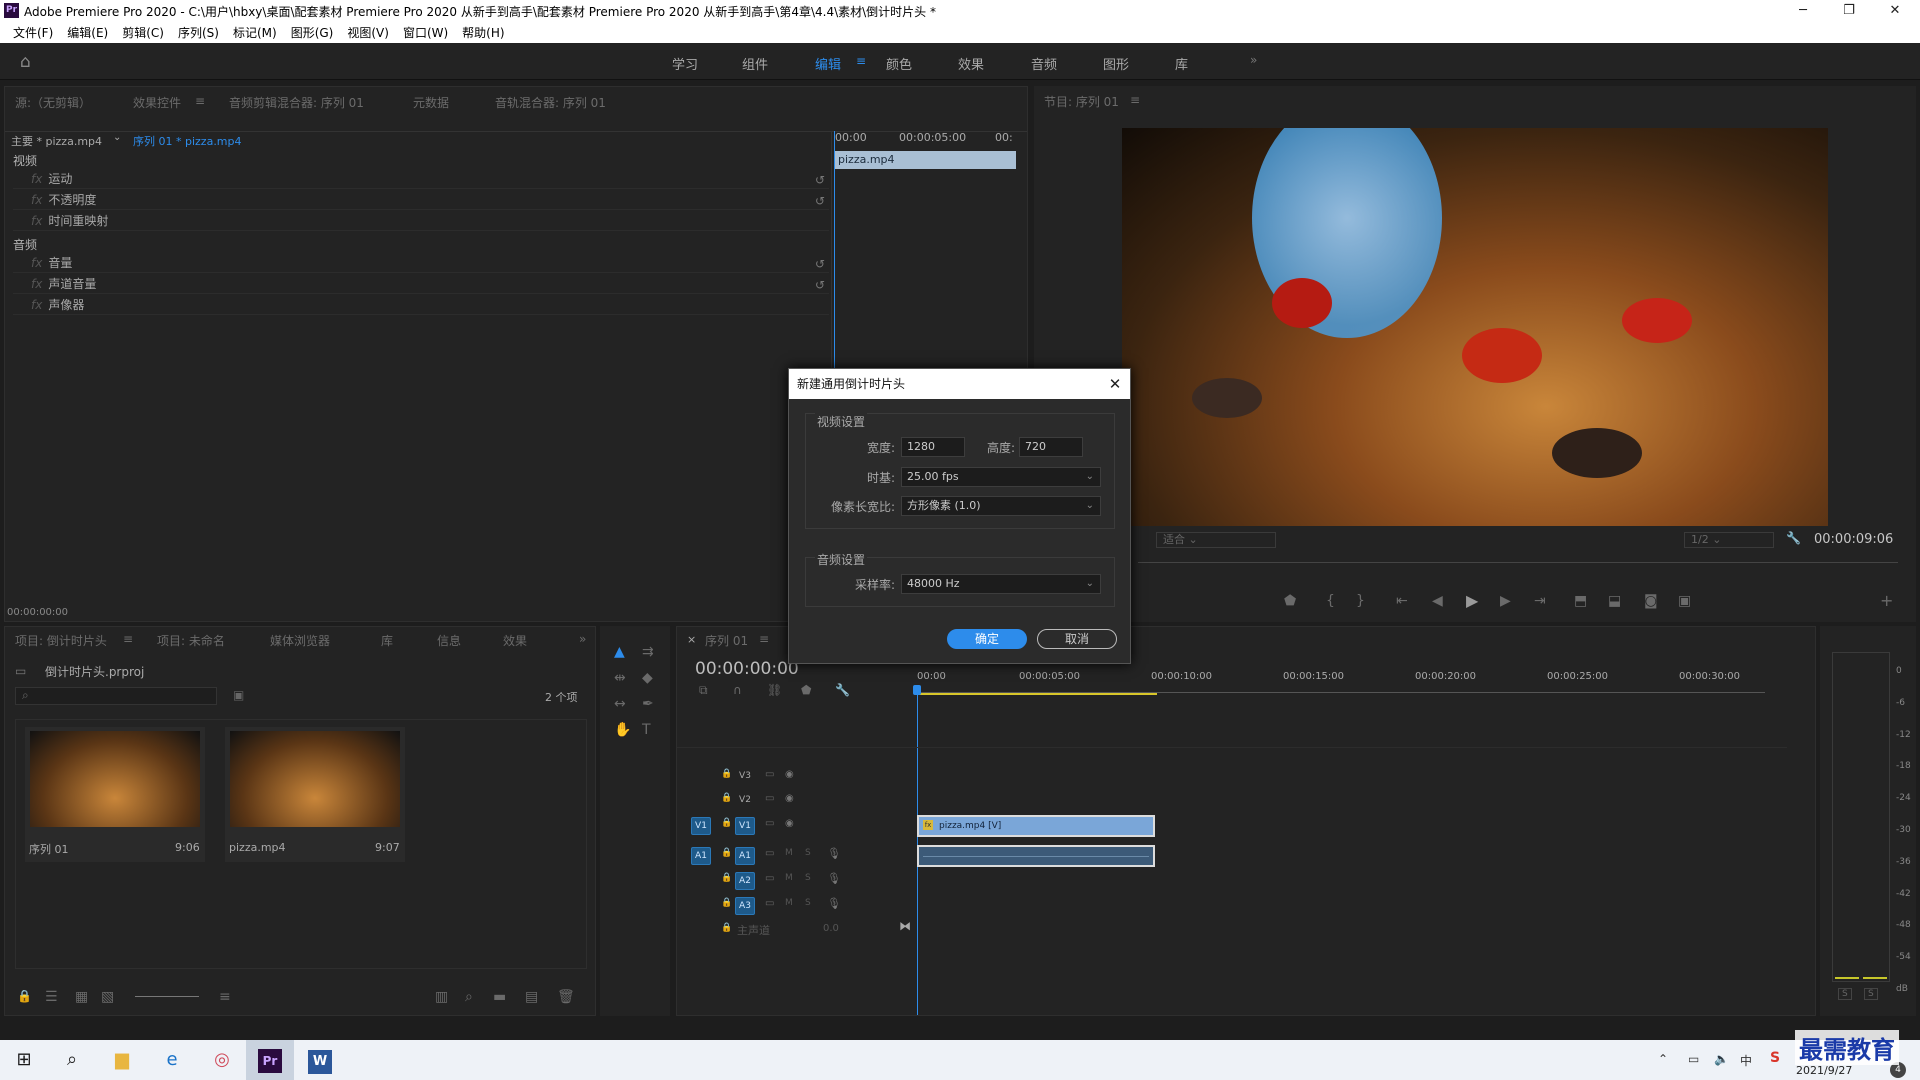  What do you see at coordinates (56, 141) in the screenshot?
I see `master-clip-label: 主要 * pizza.mp4` at bounding box center [56, 141].